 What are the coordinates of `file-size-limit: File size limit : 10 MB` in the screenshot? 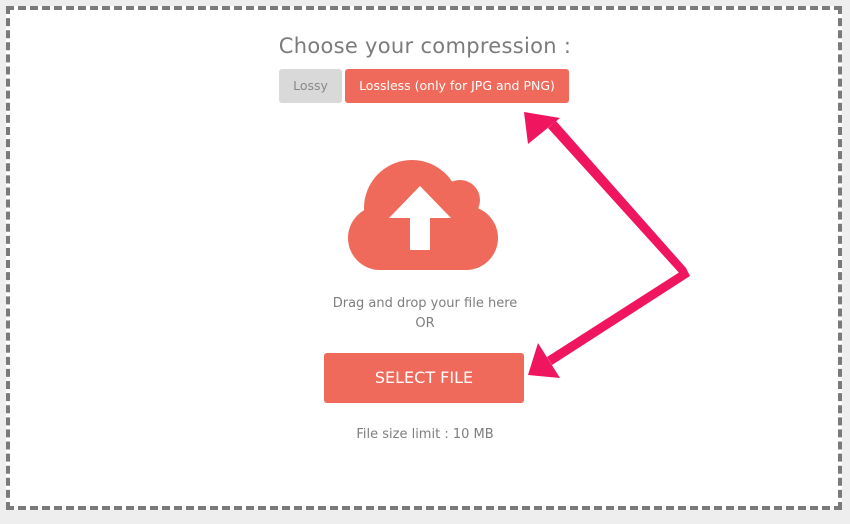 It's located at (425, 434).